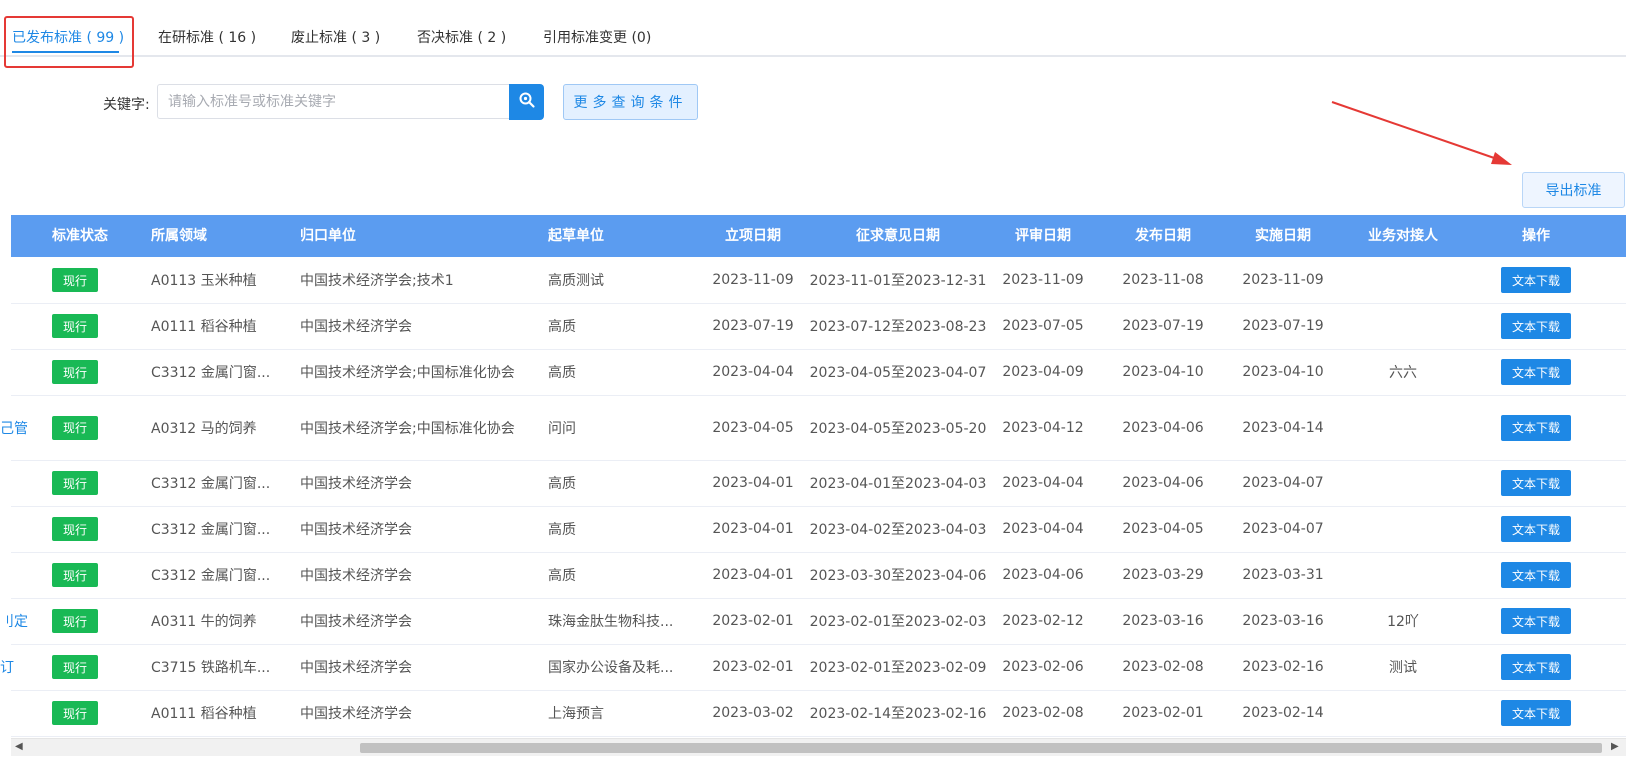  I want to click on comment-date-cell: 2023-07-12至2023-08-23, so click(898, 327).